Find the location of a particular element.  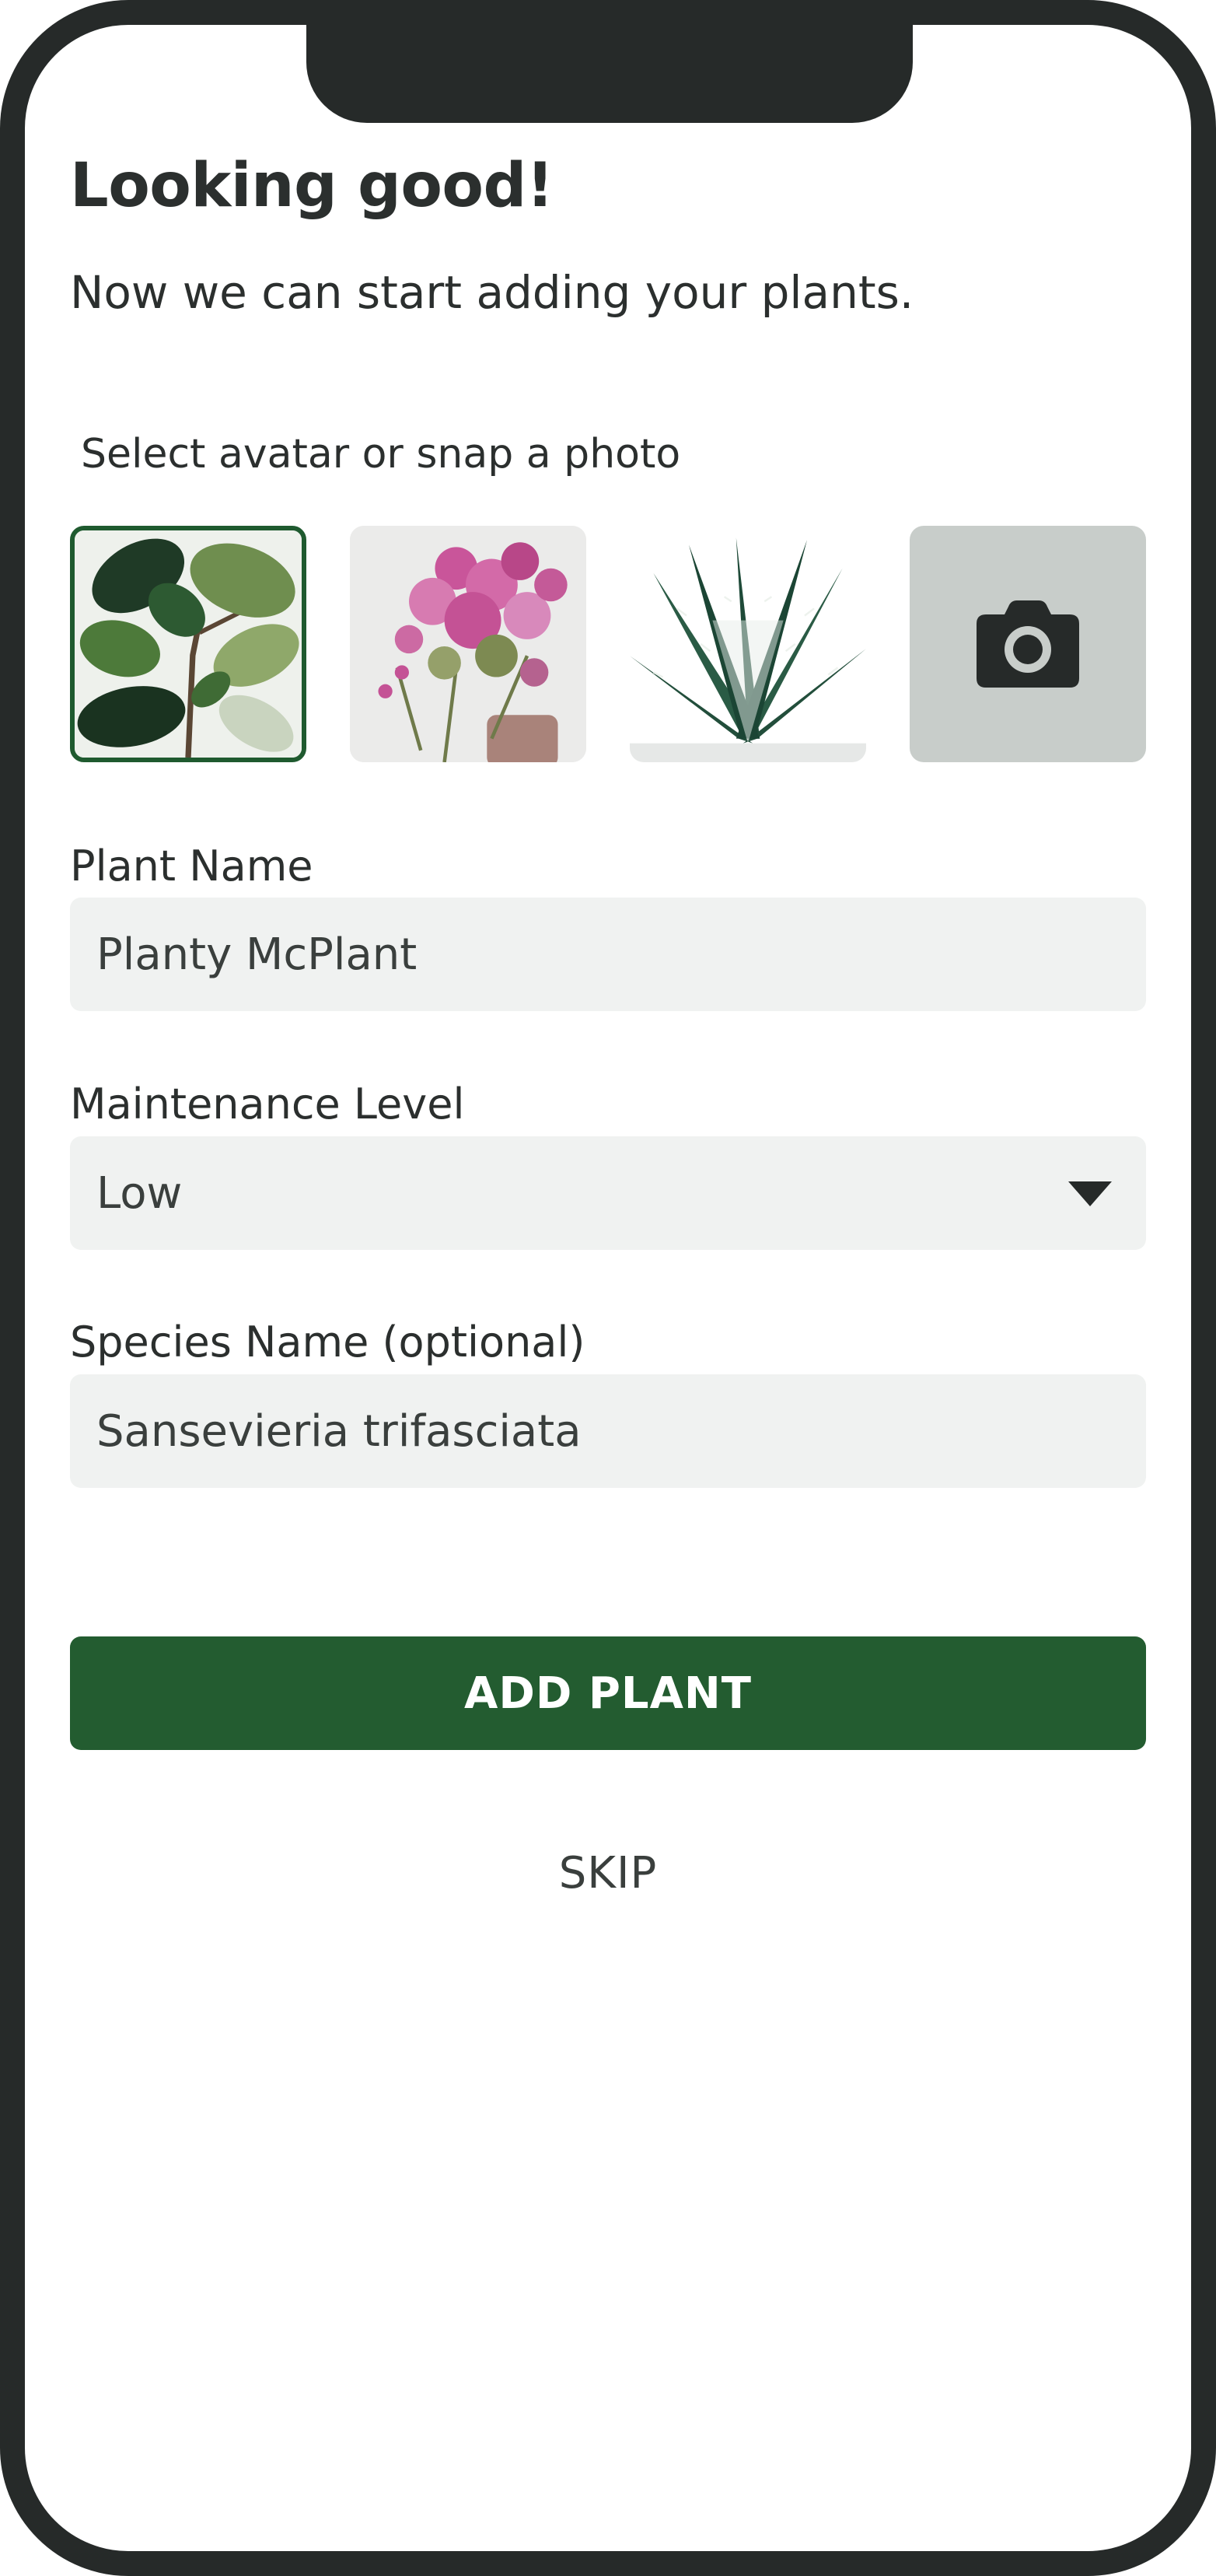

avatar-option-pink-flowering-plant is located at coordinates (468, 644).